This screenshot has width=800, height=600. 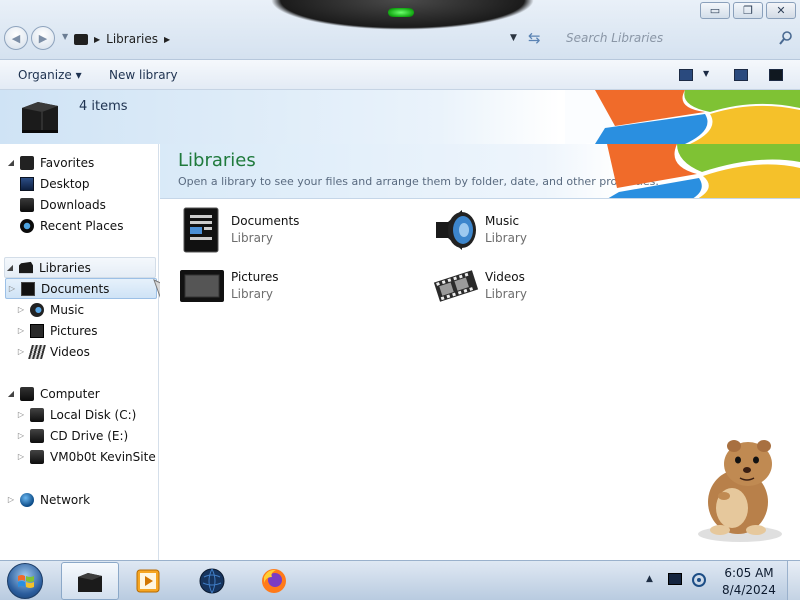 What do you see at coordinates (686, 75) in the screenshot?
I see `change-view-icon` at bounding box center [686, 75].